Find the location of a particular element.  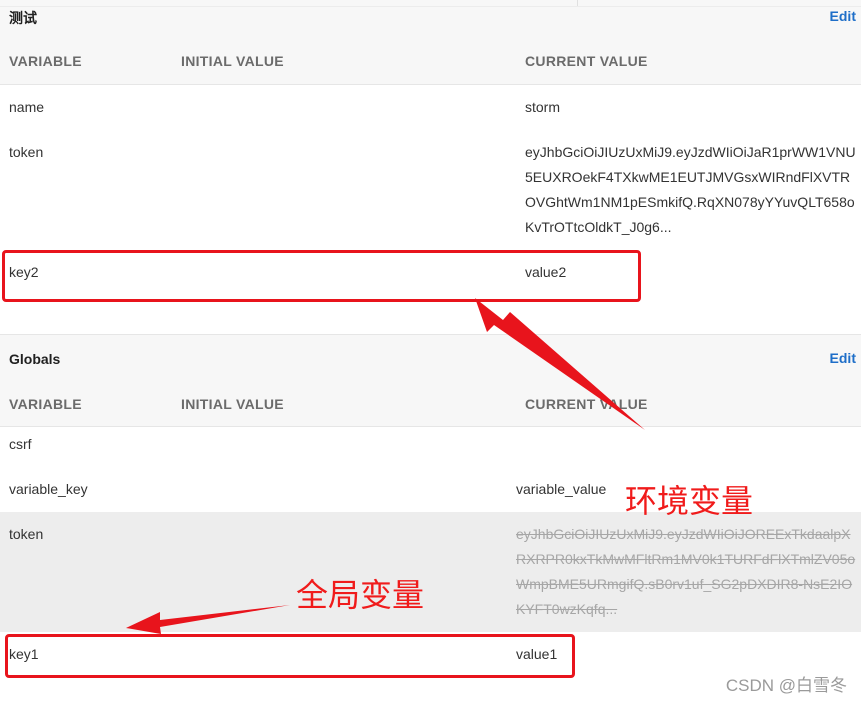

global-variable-annotation: 全局变量 is located at coordinates (360, 595).